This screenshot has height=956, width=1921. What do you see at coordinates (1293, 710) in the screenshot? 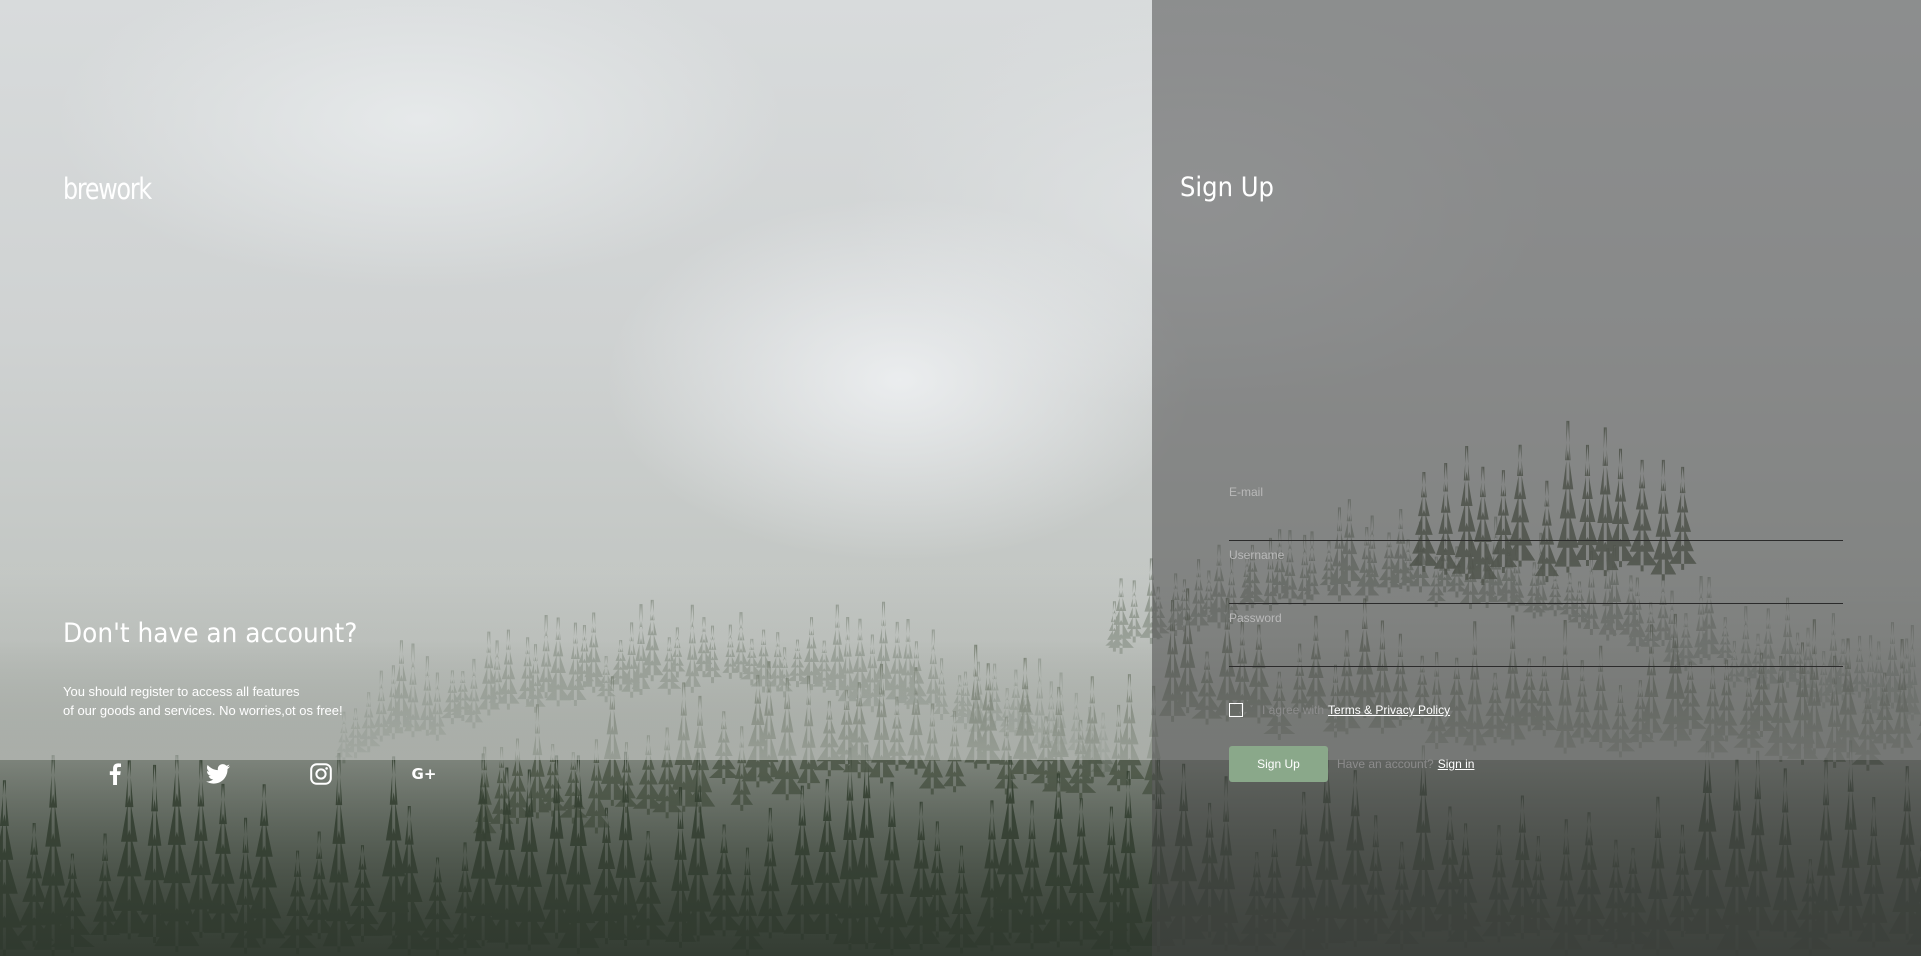
I see `agree-text: I agree with` at bounding box center [1293, 710].